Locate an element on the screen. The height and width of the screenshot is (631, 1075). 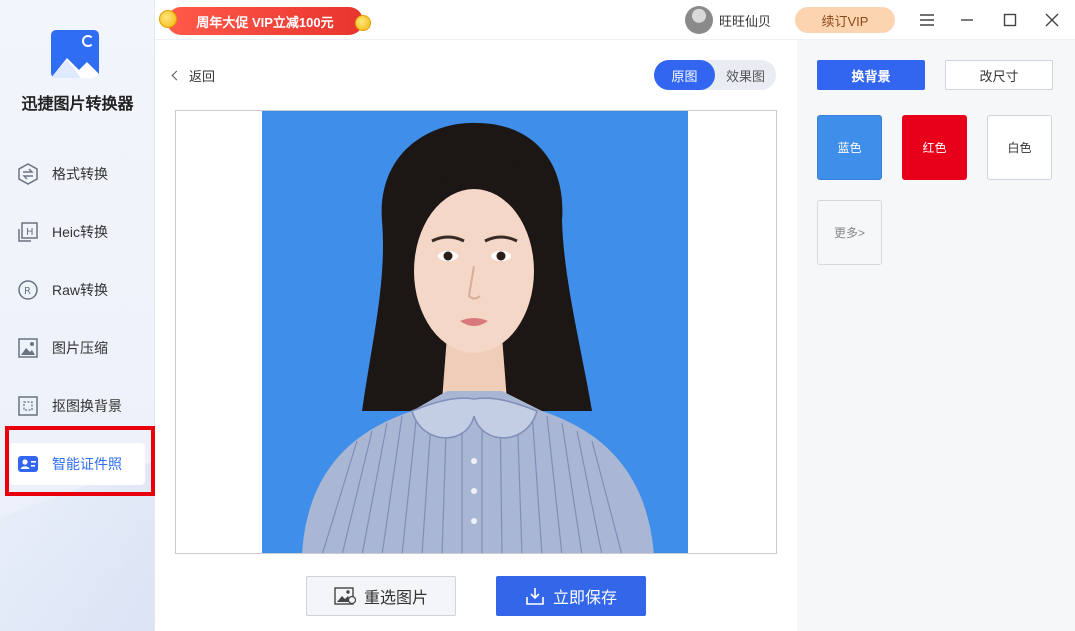
svg-text: R is located at coordinates (27, 291).